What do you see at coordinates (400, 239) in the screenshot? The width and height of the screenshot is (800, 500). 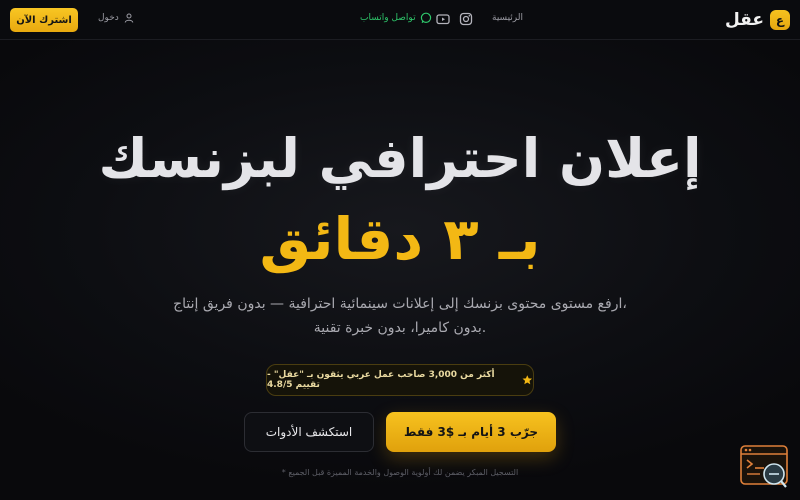 I see `hero-accent: بـ ٣ دقائق` at bounding box center [400, 239].